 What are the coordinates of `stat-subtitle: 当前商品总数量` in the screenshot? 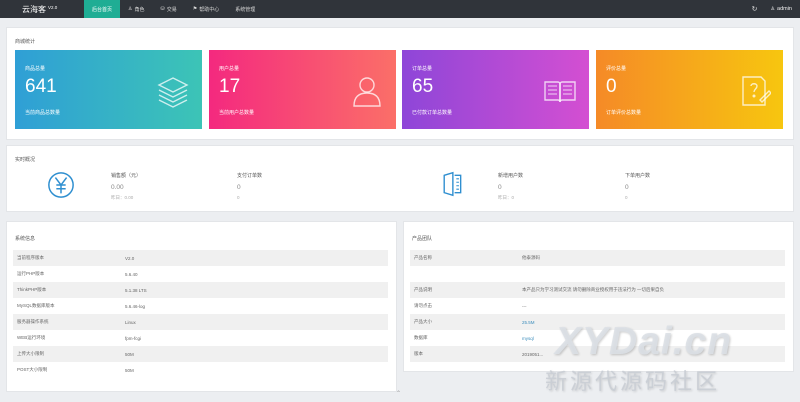 It's located at (43, 113).